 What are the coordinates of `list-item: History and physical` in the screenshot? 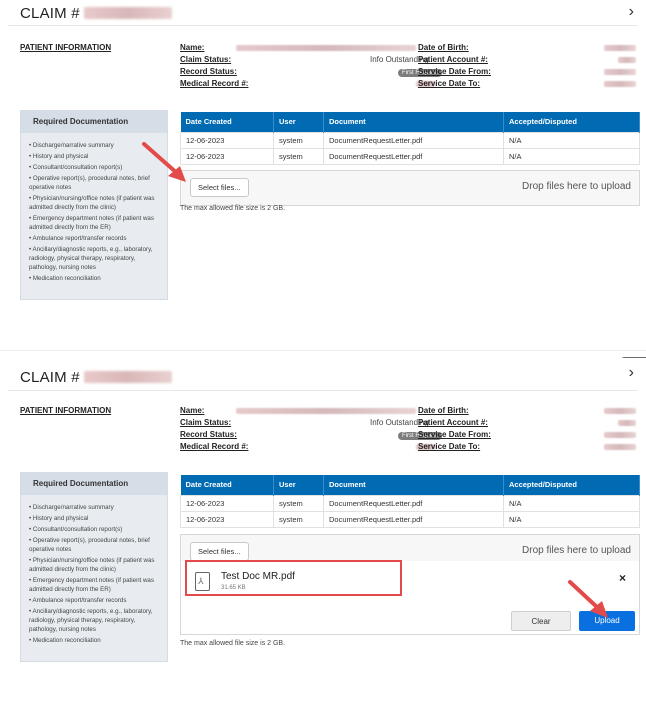 It's located at (96, 518).